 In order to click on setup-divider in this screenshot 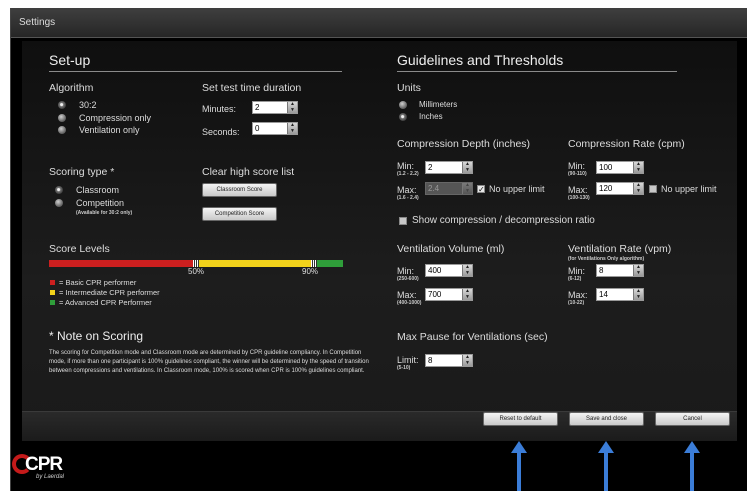, I will do `click(195, 71)`.